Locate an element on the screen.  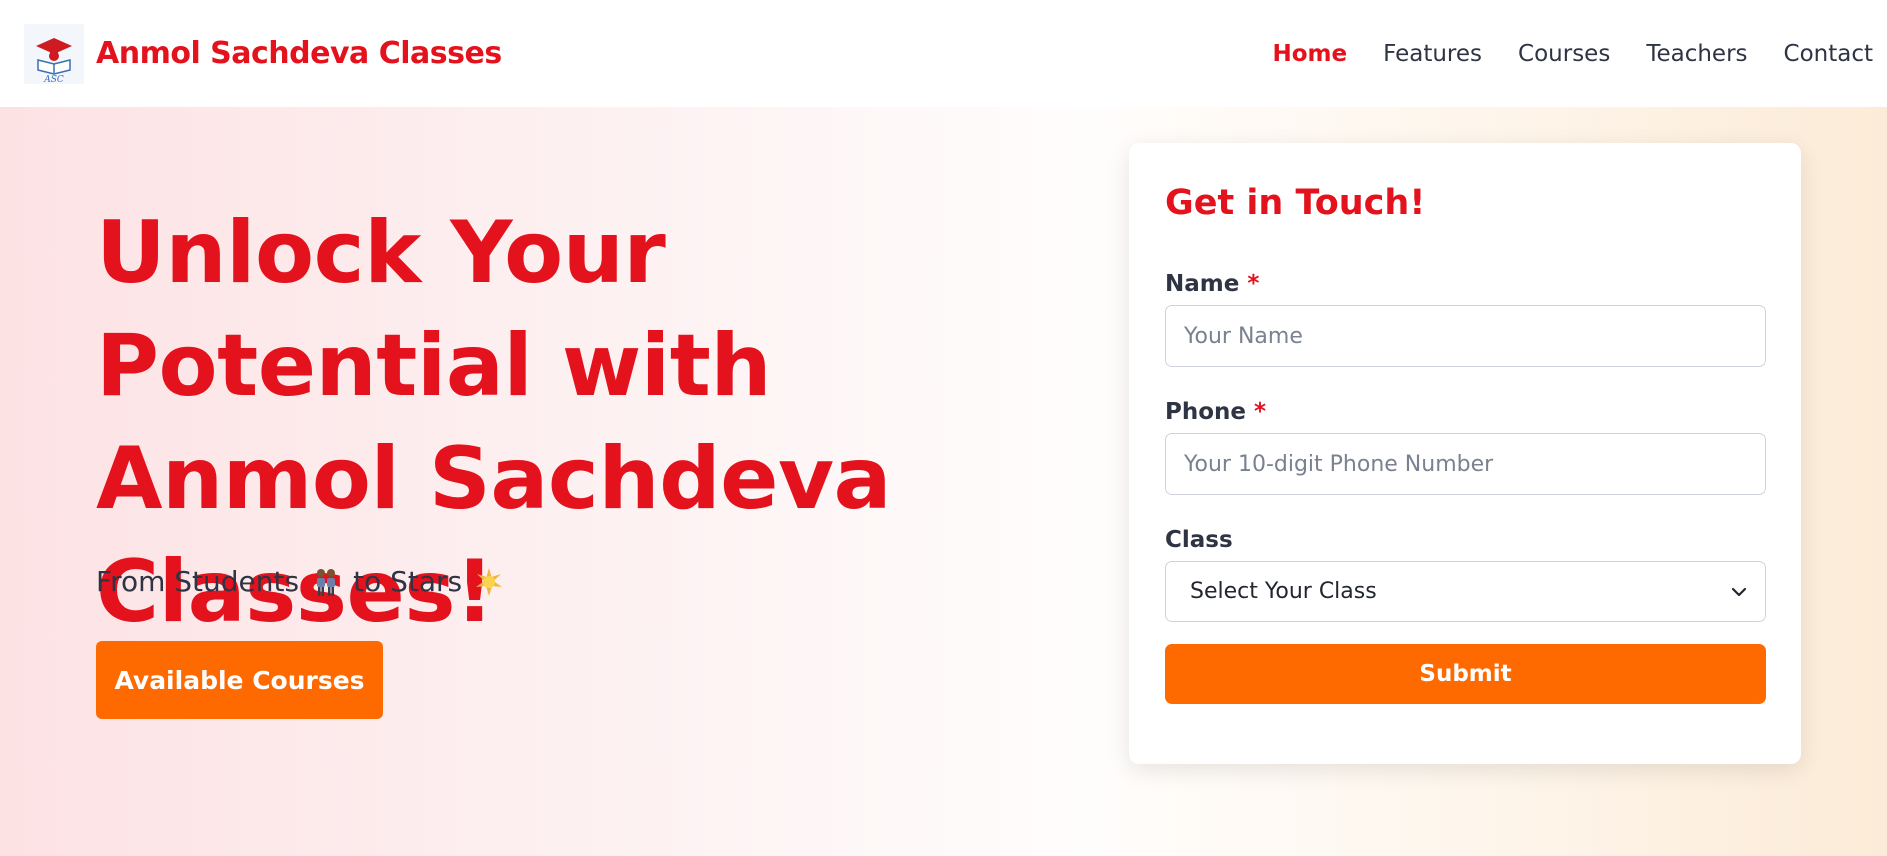
class-select: Select Your Class is located at coordinates (1465, 591).